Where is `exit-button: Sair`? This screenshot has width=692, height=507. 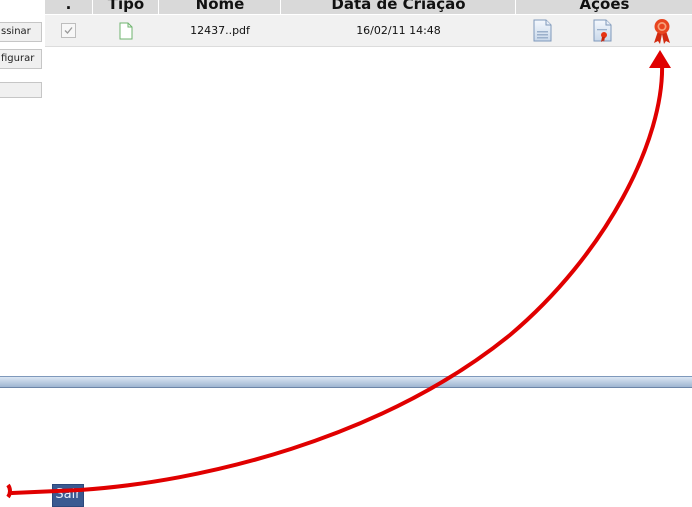 exit-button: Sair is located at coordinates (68, 495).